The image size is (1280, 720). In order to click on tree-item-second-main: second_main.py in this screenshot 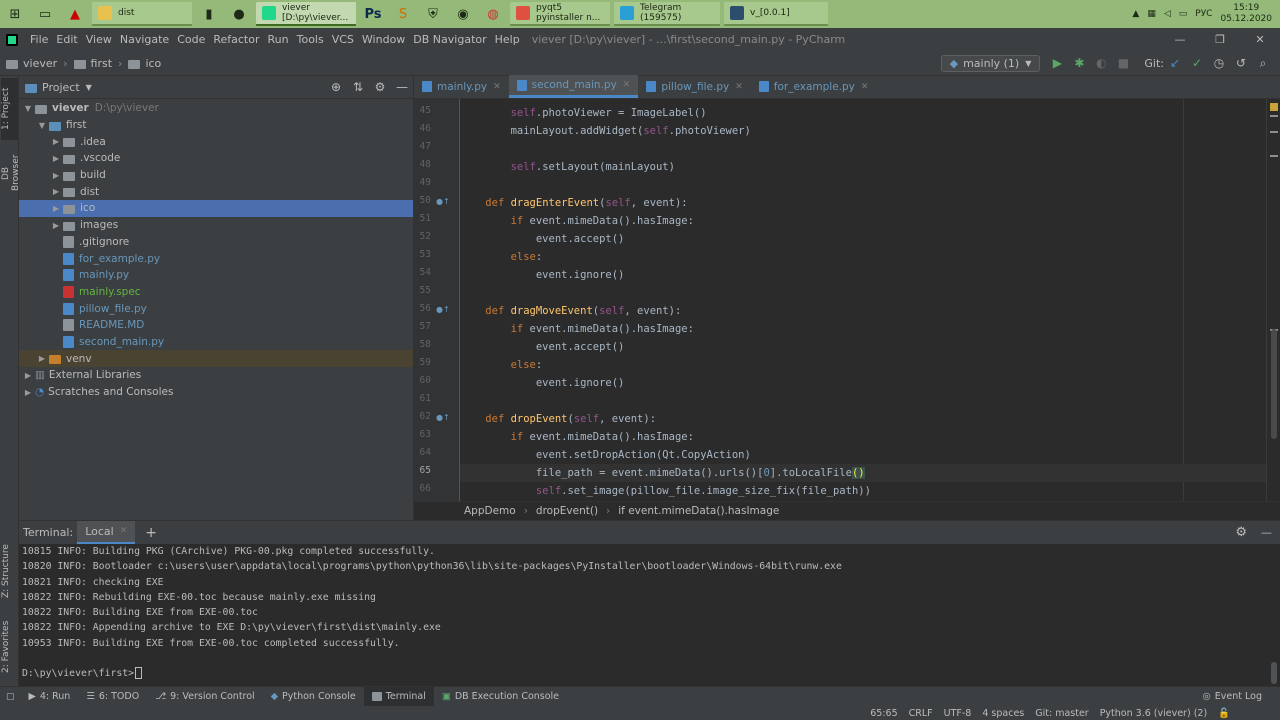, I will do `click(216, 342)`.